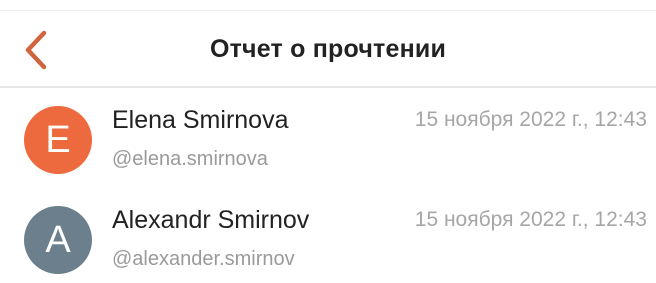  I want to click on reader-name: Elena Smirnova, so click(200, 120).